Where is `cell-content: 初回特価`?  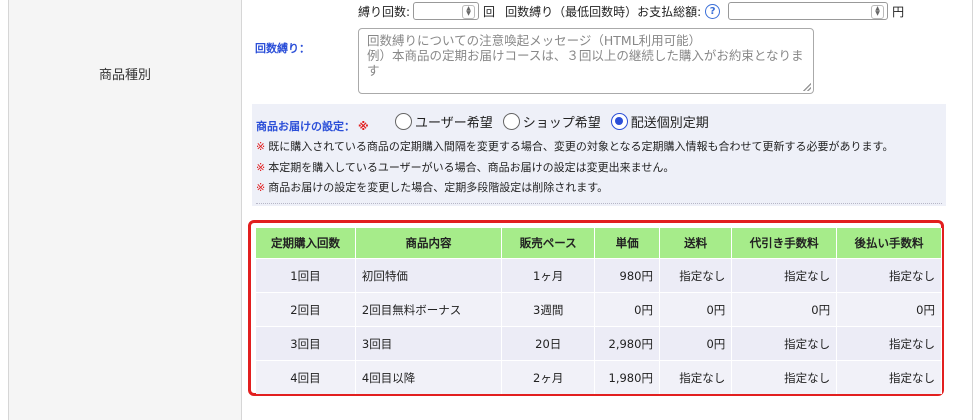 cell-content: 初回特価 is located at coordinates (429, 275).